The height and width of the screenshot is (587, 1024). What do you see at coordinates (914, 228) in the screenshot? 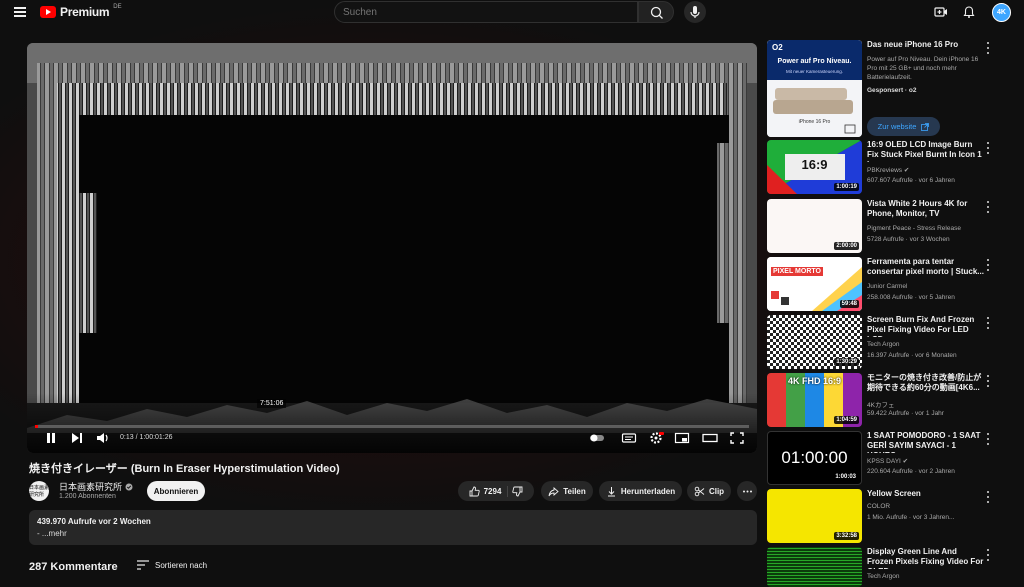
I see `channel-name: Pigment Peace - Stress Release` at bounding box center [914, 228].